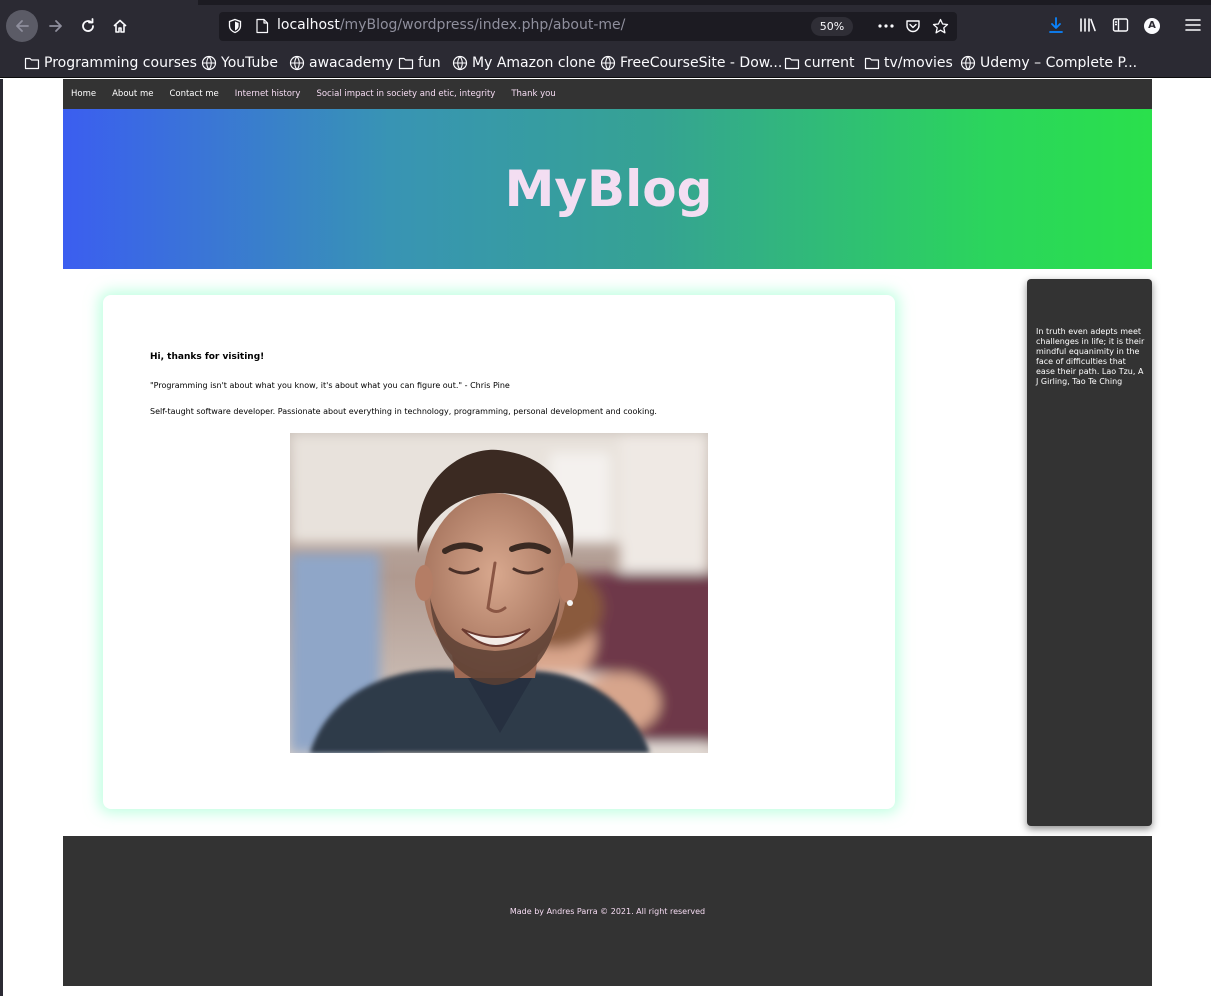 This screenshot has width=1211, height=996. Describe the element at coordinates (704, 2) in the screenshot. I see `tab-strip-edge` at that location.